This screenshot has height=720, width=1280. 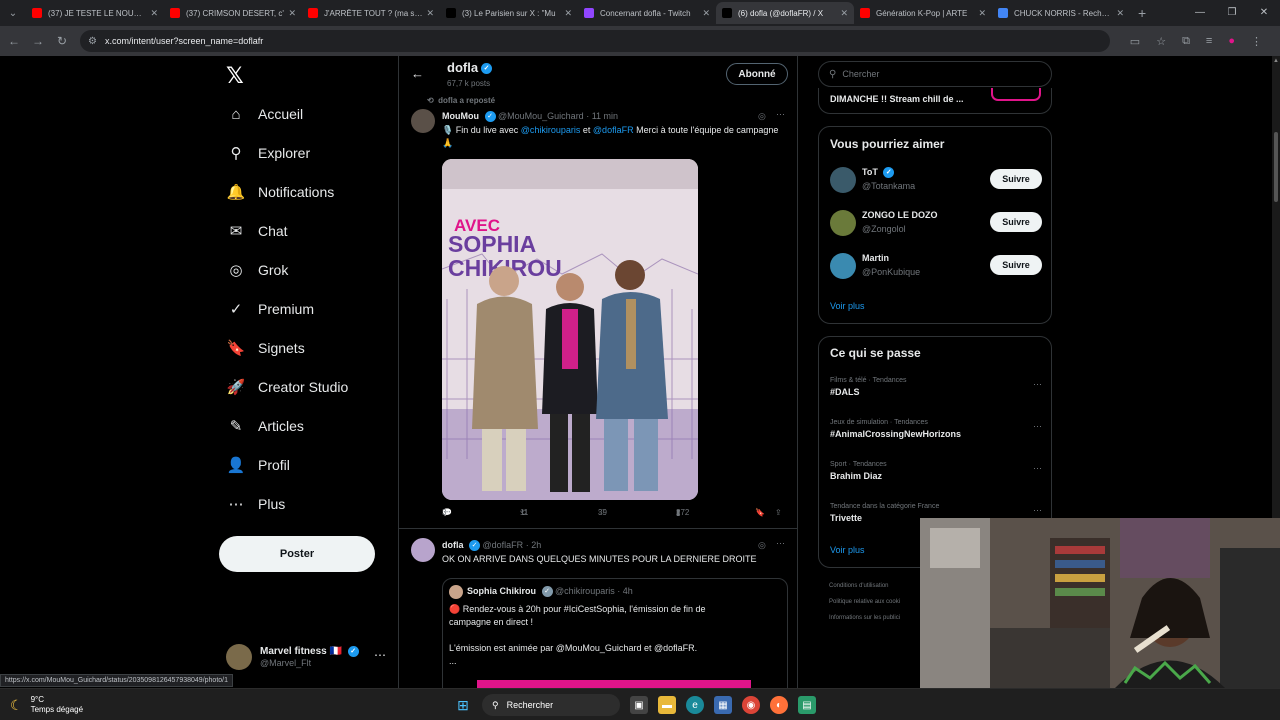 I want to click on trend-item: Sport · Tendances Brahim Diaz ⋯, so click(x=936, y=471).